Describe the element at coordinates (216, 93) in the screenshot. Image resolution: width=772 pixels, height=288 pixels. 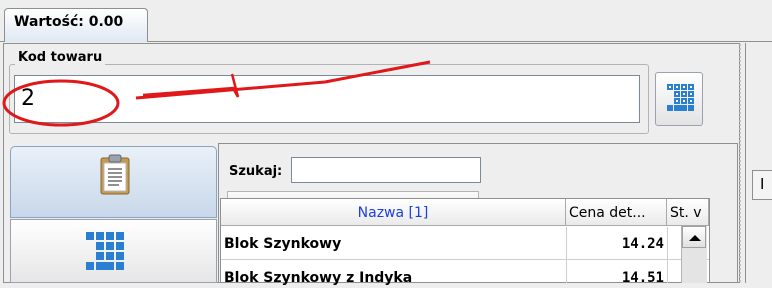
I see `annotation-overlay` at that location.